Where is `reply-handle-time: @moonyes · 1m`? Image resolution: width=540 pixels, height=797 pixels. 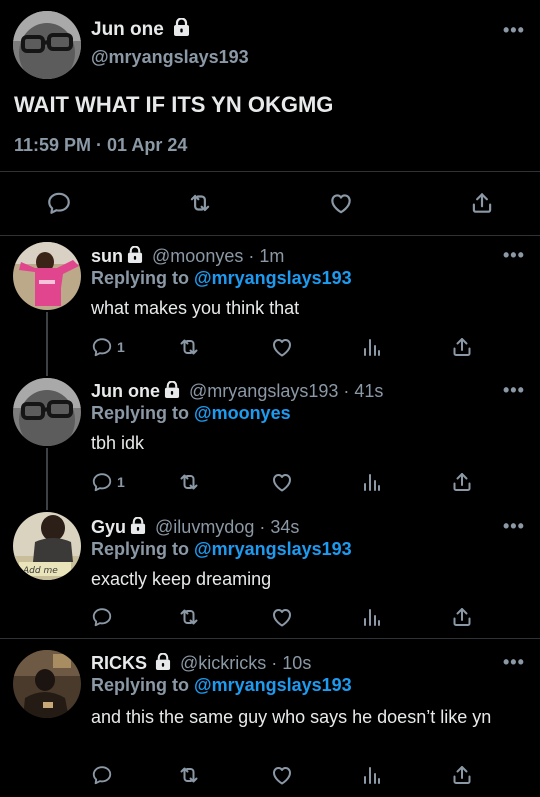 reply-handle-time: @moonyes · 1m is located at coordinates (218, 256).